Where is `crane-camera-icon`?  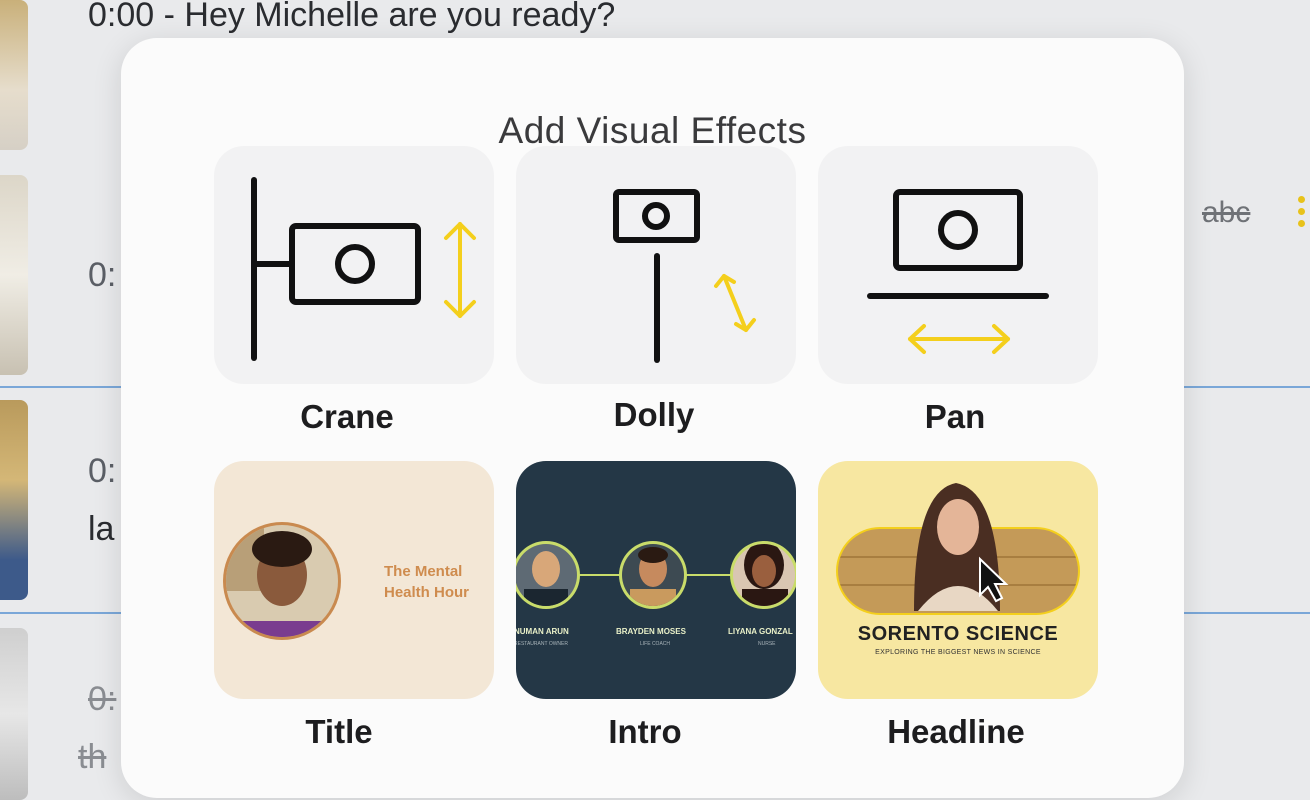 crane-camera-icon is located at coordinates (363, 269).